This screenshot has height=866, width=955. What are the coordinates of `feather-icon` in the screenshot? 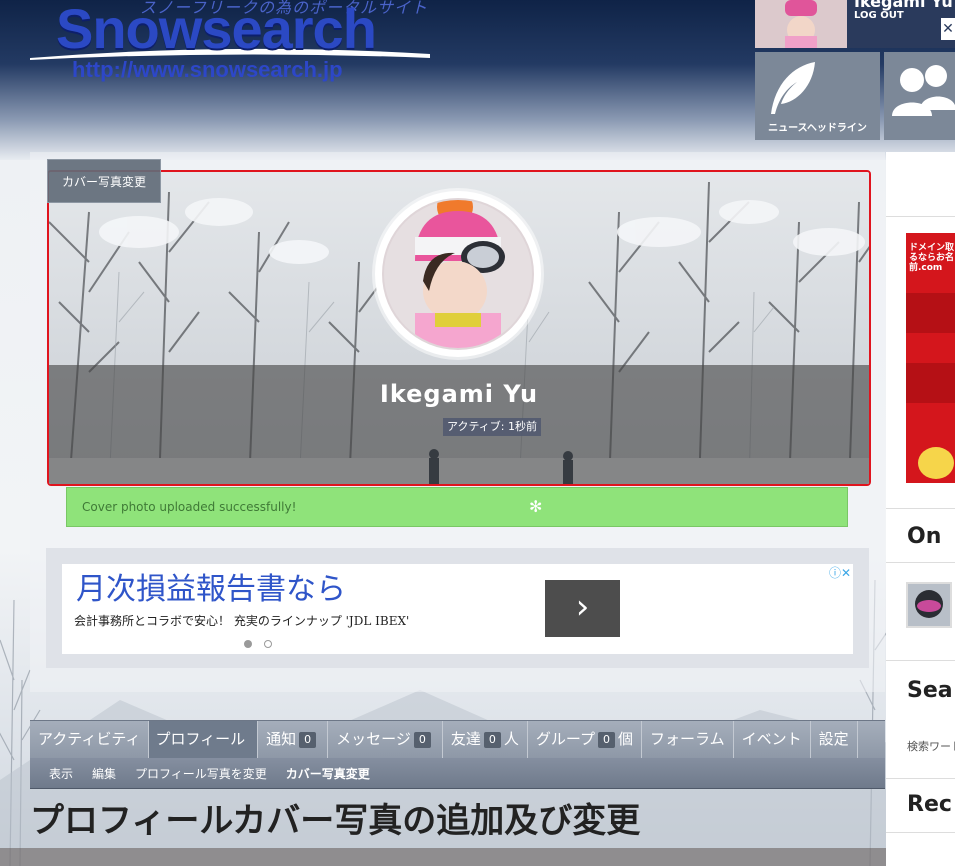 It's located at (793, 88).